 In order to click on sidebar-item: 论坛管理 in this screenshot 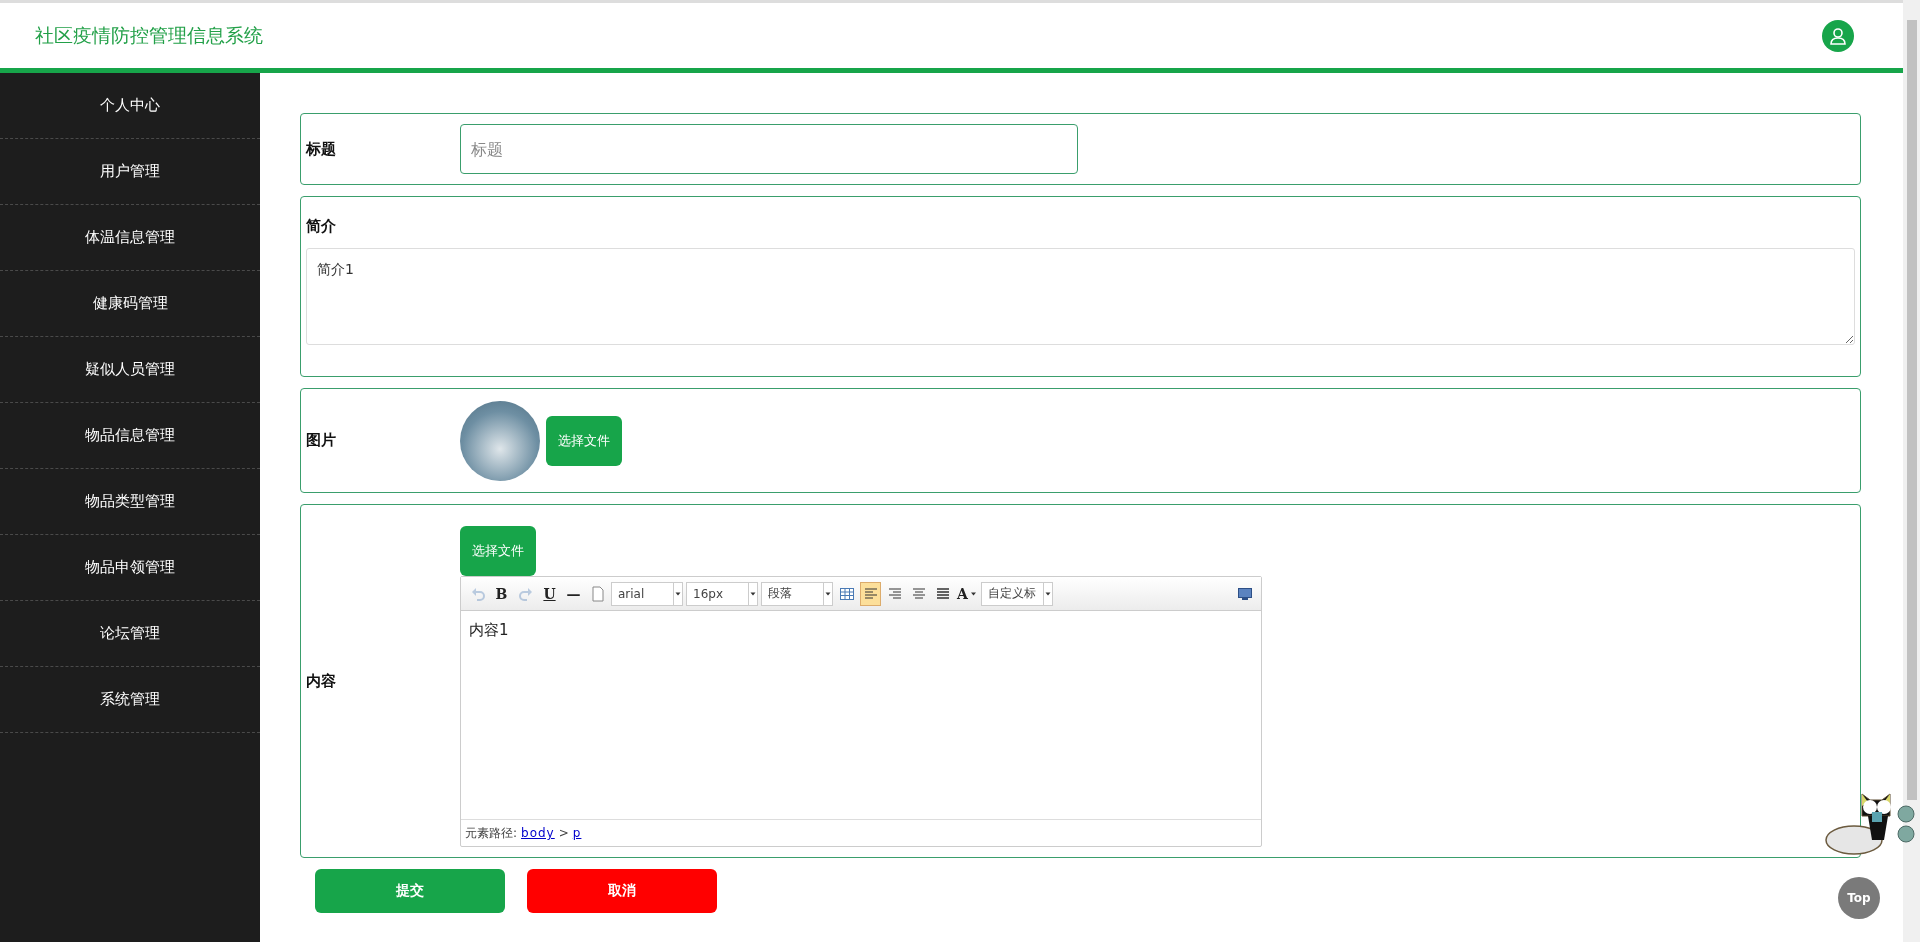, I will do `click(130, 634)`.